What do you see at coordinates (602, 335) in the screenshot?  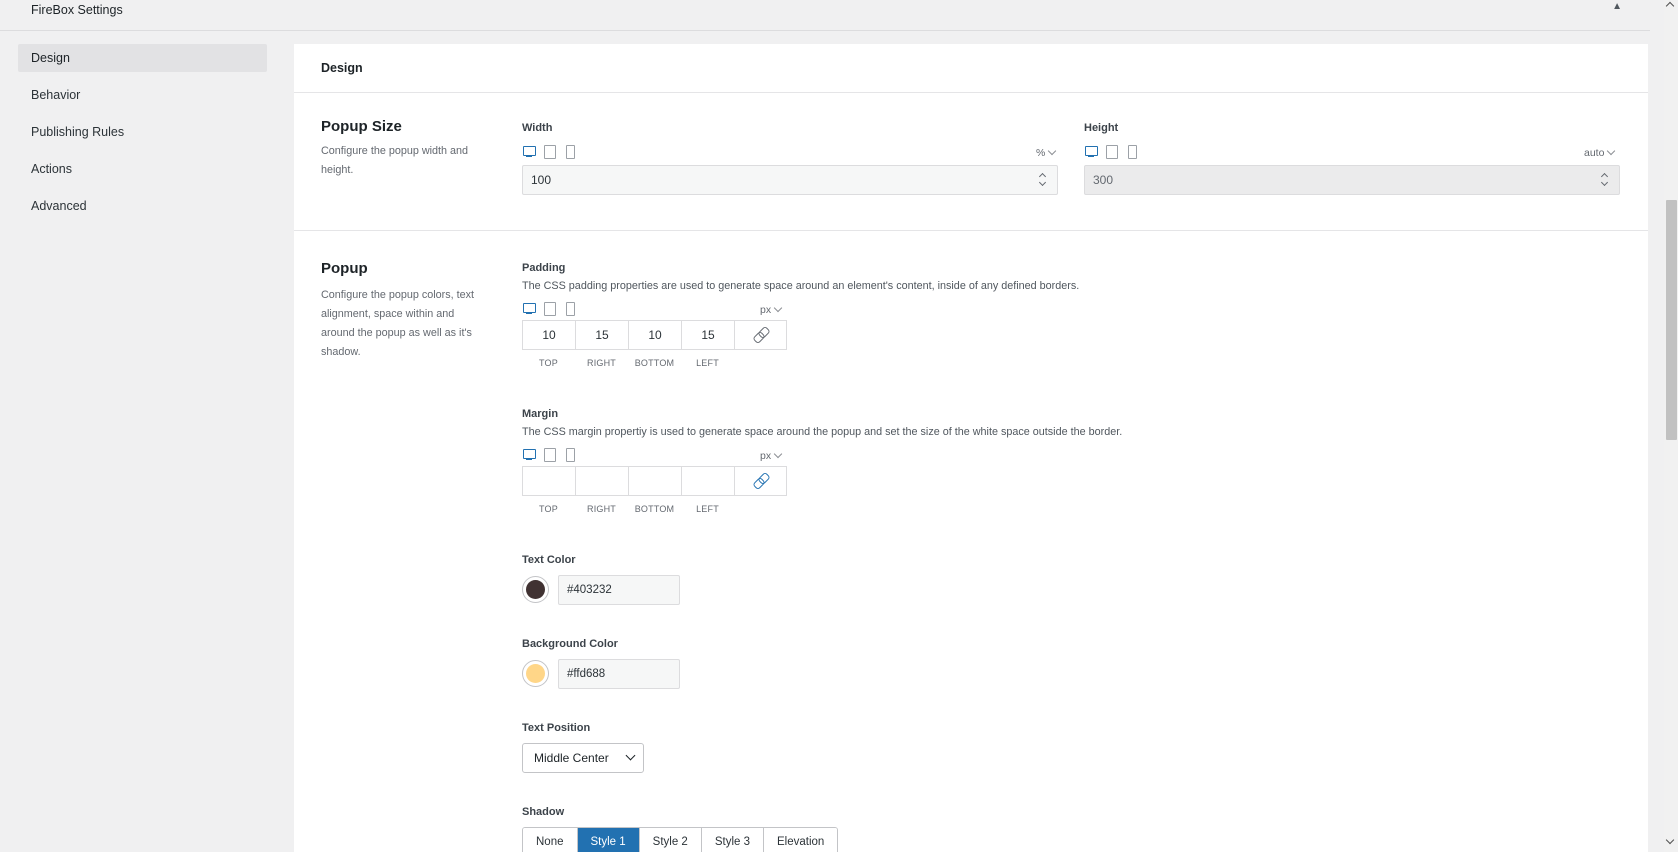 I see `padding-right-input: 15` at bounding box center [602, 335].